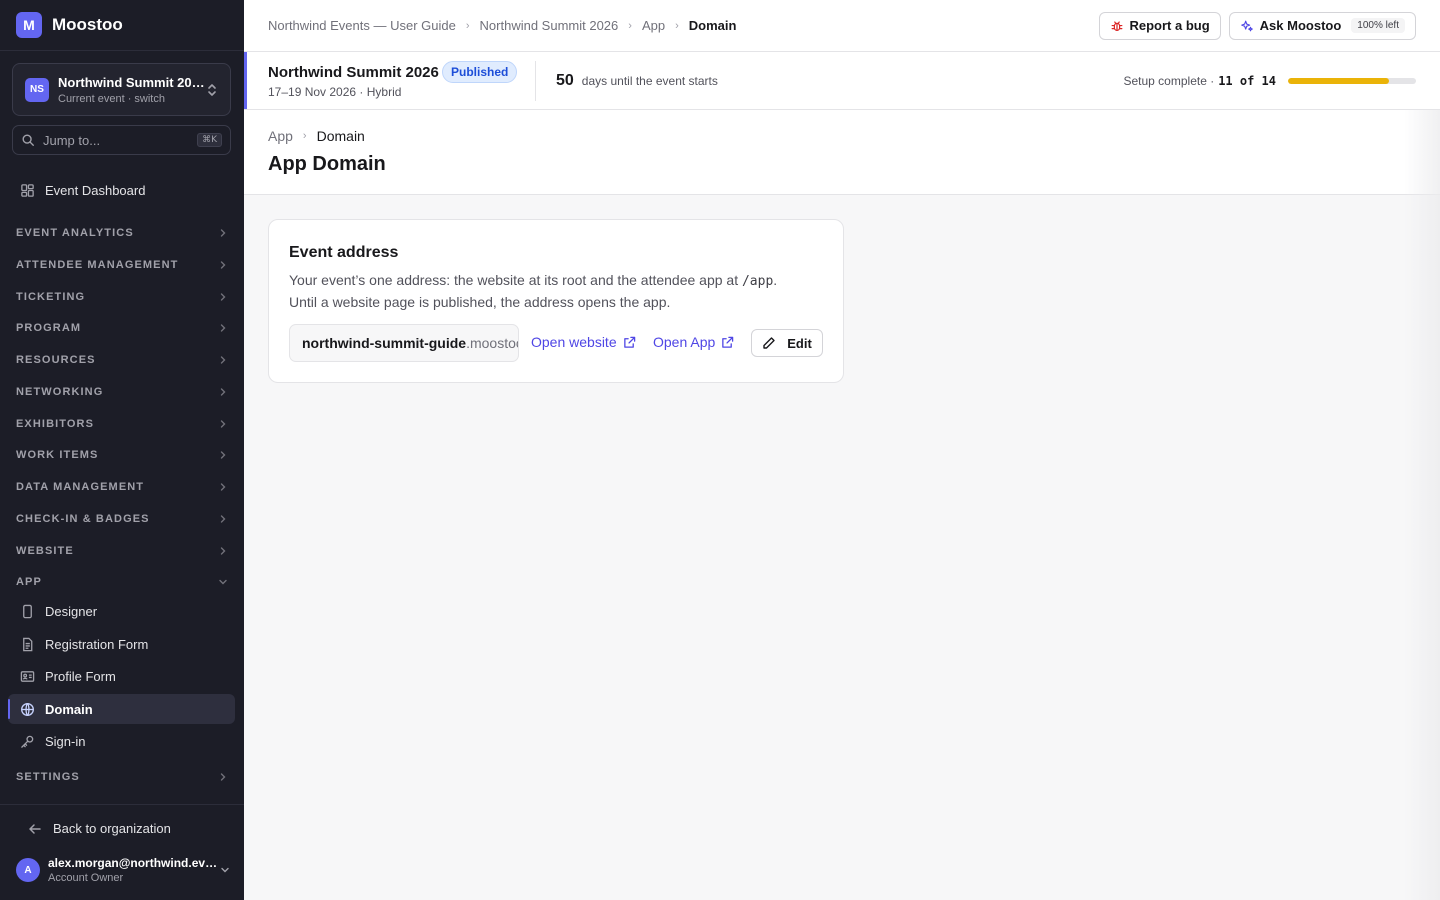 The image size is (1440, 900). Describe the element at coordinates (757, 281) in the screenshot. I see `app-path: /app` at that location.